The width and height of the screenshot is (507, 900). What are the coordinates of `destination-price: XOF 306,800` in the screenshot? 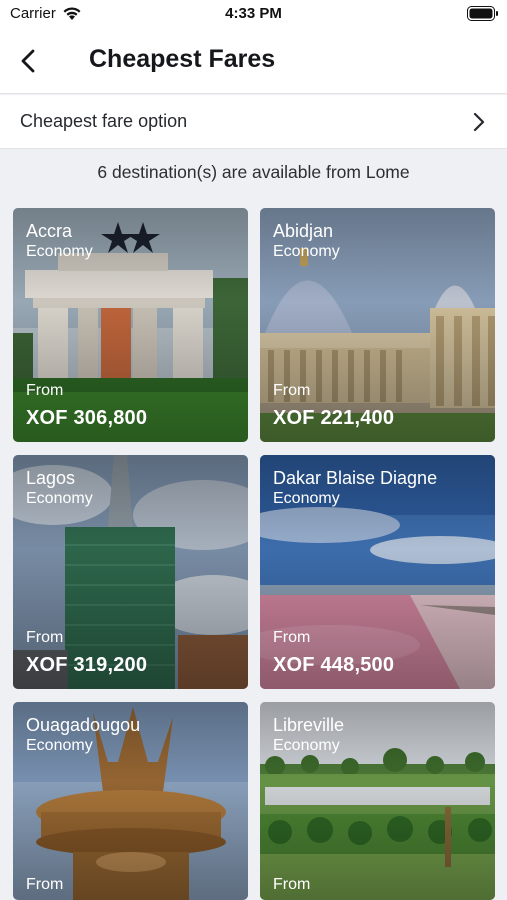 It's located at (87, 418).